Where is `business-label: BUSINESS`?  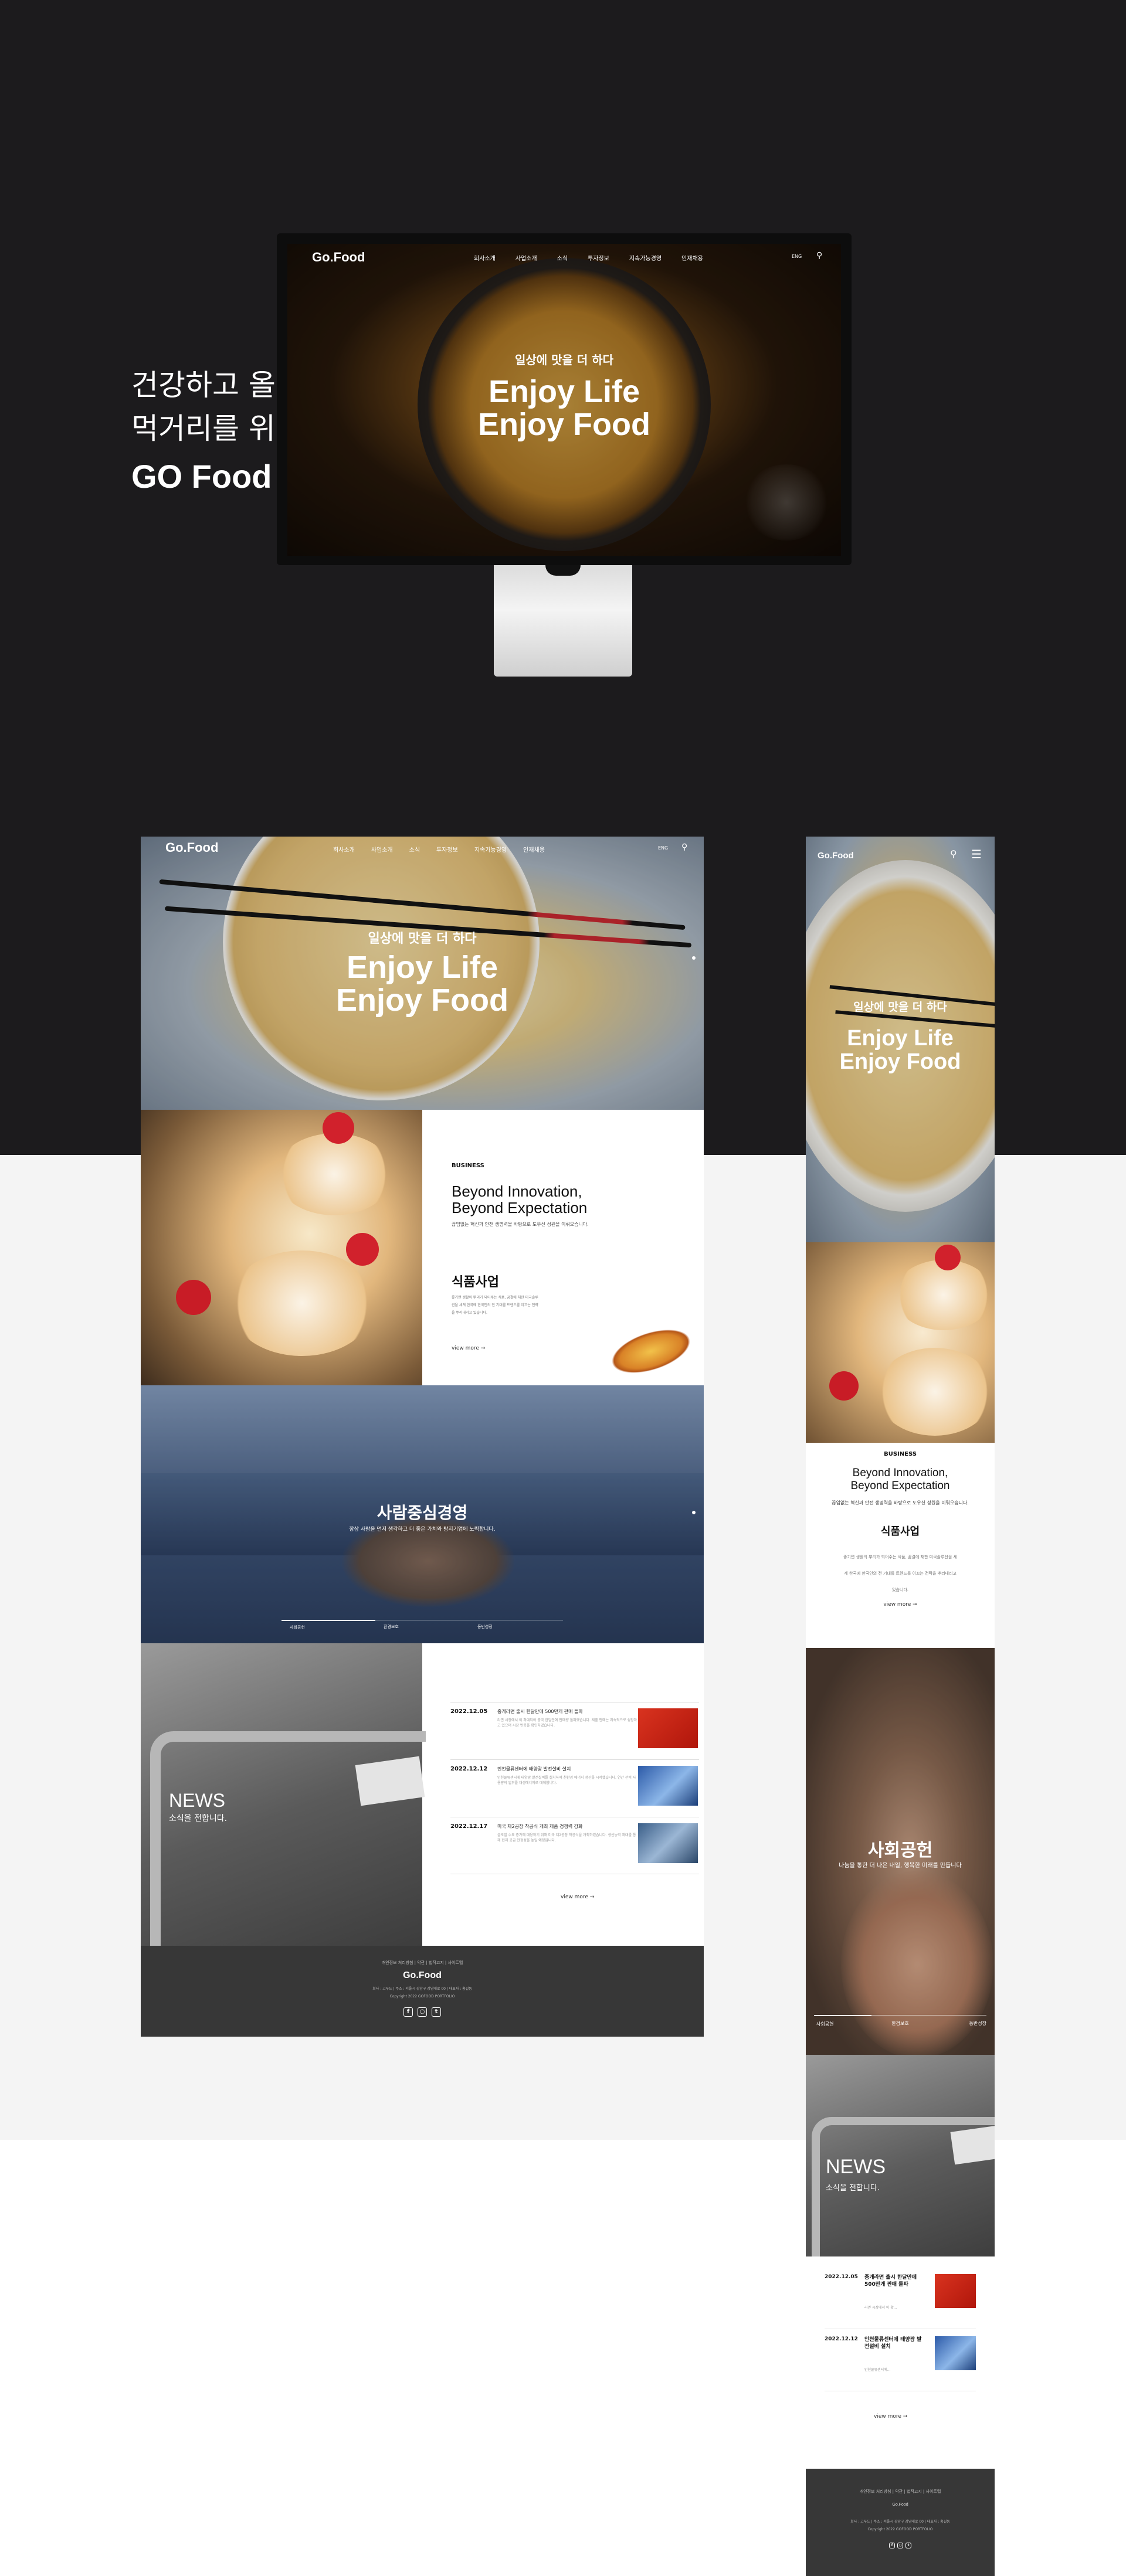 business-label: BUSINESS is located at coordinates (468, 1166).